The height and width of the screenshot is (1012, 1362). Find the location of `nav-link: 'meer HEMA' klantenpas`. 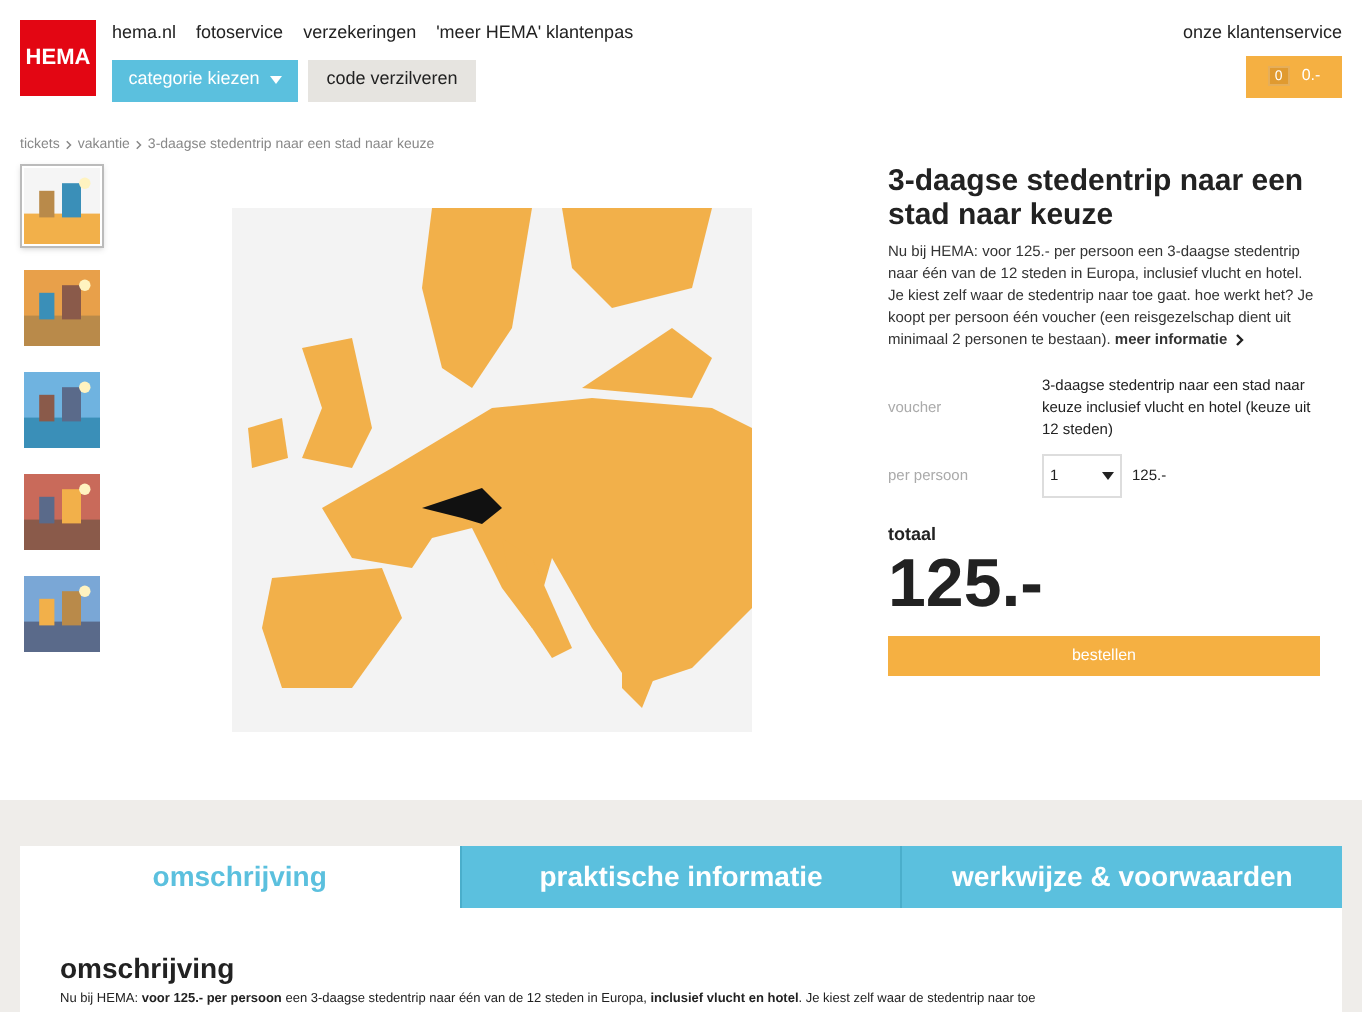

nav-link: 'meer HEMA' klantenpas is located at coordinates (535, 33).